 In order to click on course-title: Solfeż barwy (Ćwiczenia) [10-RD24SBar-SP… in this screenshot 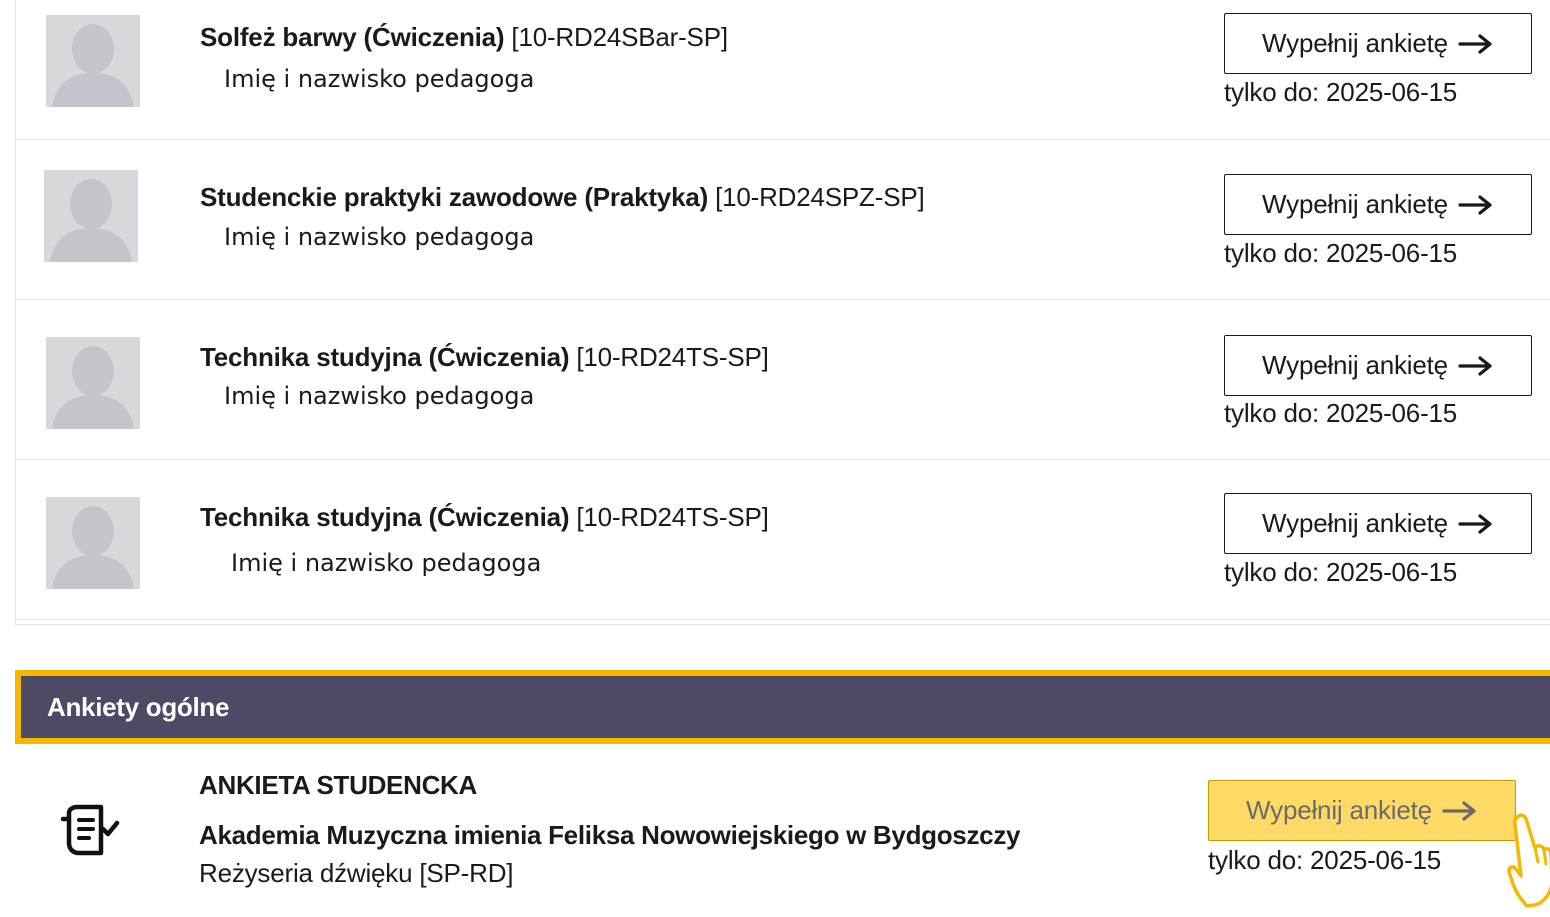, I will do `click(464, 37)`.